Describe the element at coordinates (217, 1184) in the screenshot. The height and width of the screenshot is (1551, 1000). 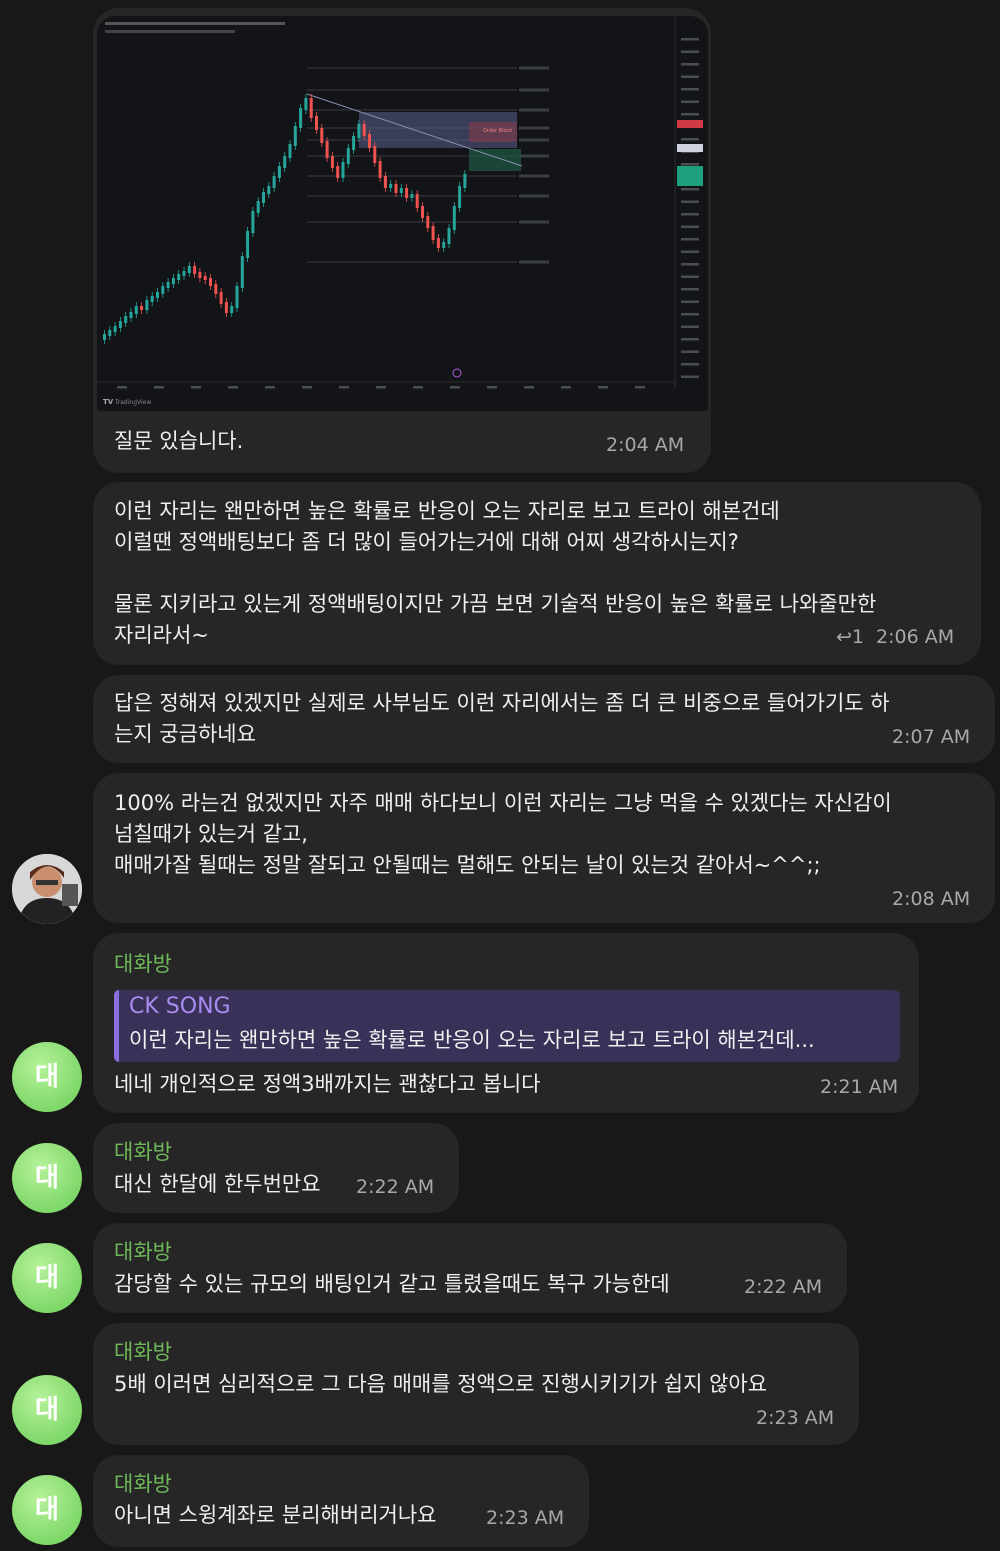
I see `message-text: 대신 한달에 한두번만요` at that location.